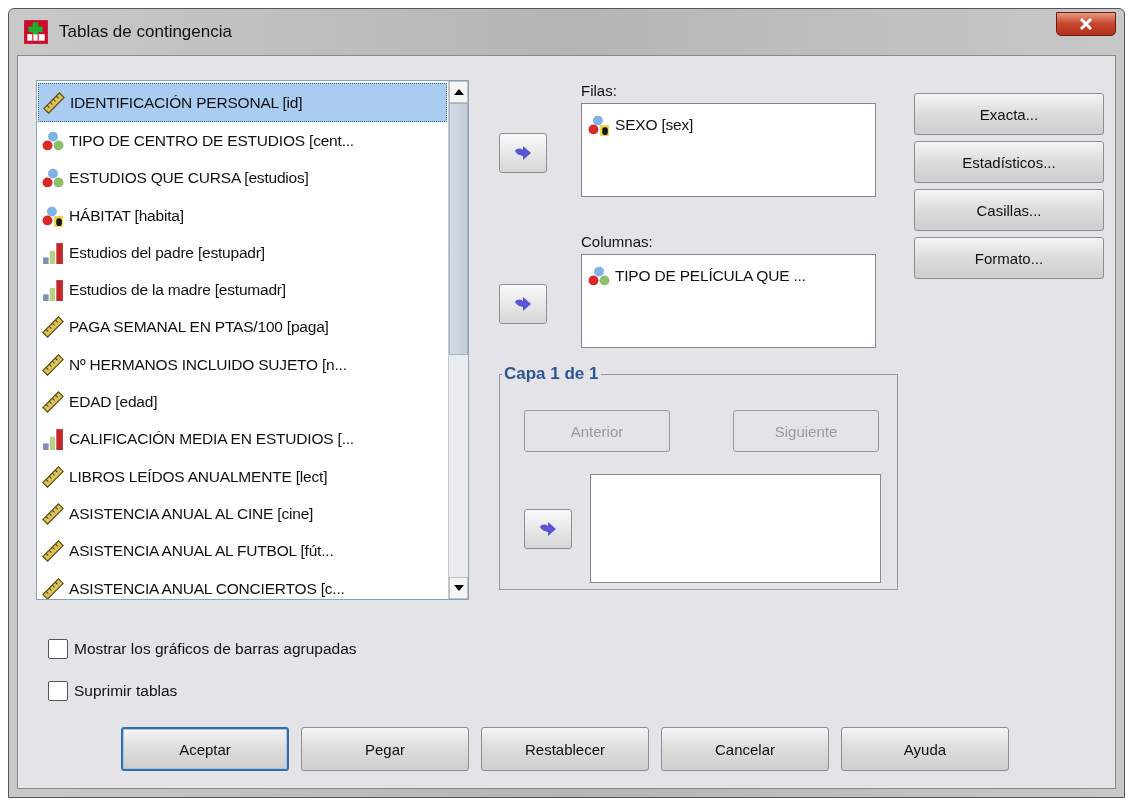  Describe the element at coordinates (242, 215) in the screenshot. I see `variable-item: HÁBITAT [habita]` at that location.